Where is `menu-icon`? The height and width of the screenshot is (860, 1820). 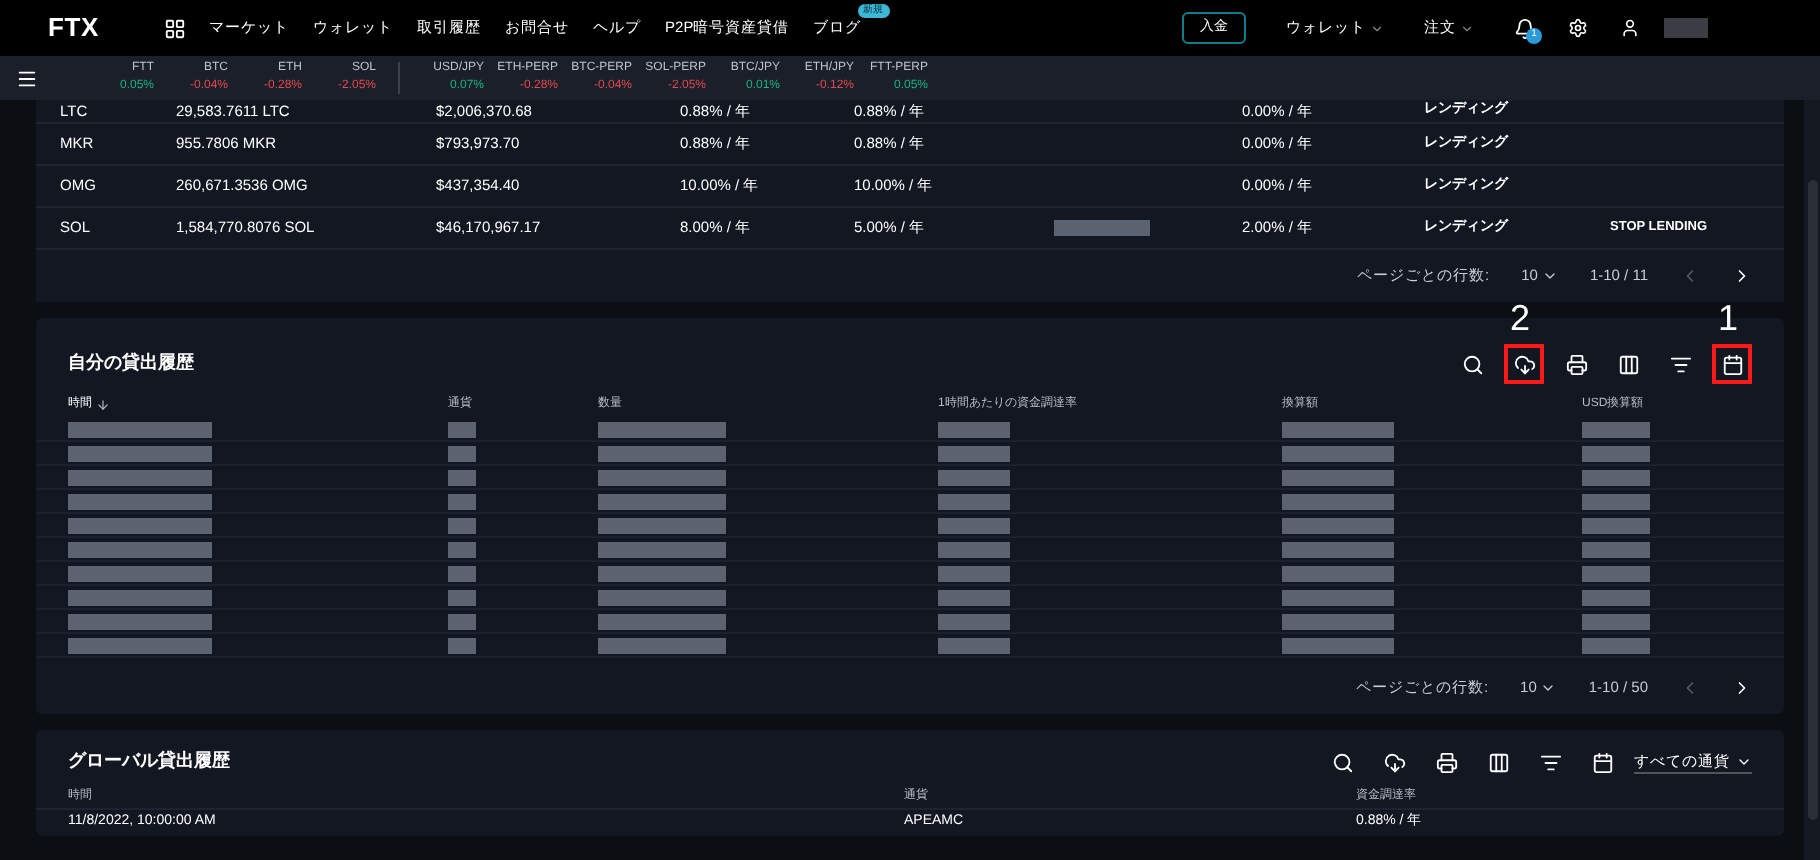
menu-icon is located at coordinates (27, 78).